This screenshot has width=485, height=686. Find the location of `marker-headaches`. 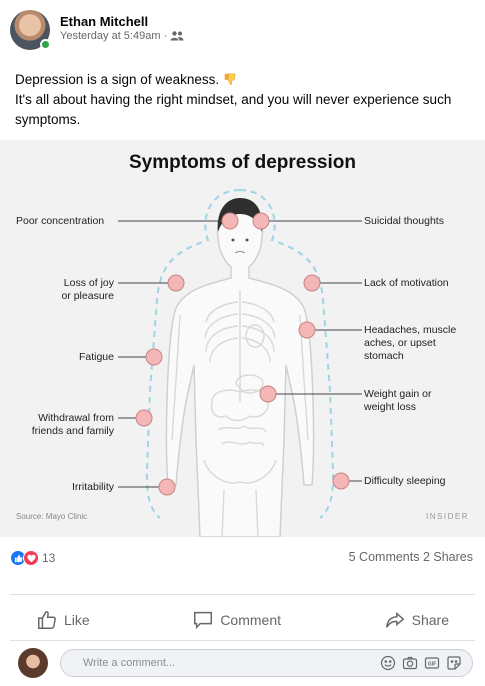

marker-headaches is located at coordinates (307, 330).